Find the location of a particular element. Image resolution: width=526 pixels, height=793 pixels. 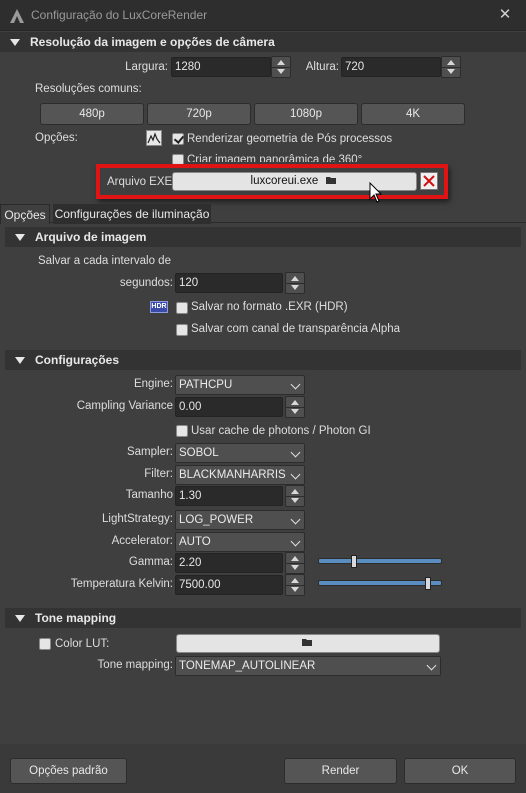

title-bar: Configuração do LuxCoreRender ✕ is located at coordinates (263, 15).